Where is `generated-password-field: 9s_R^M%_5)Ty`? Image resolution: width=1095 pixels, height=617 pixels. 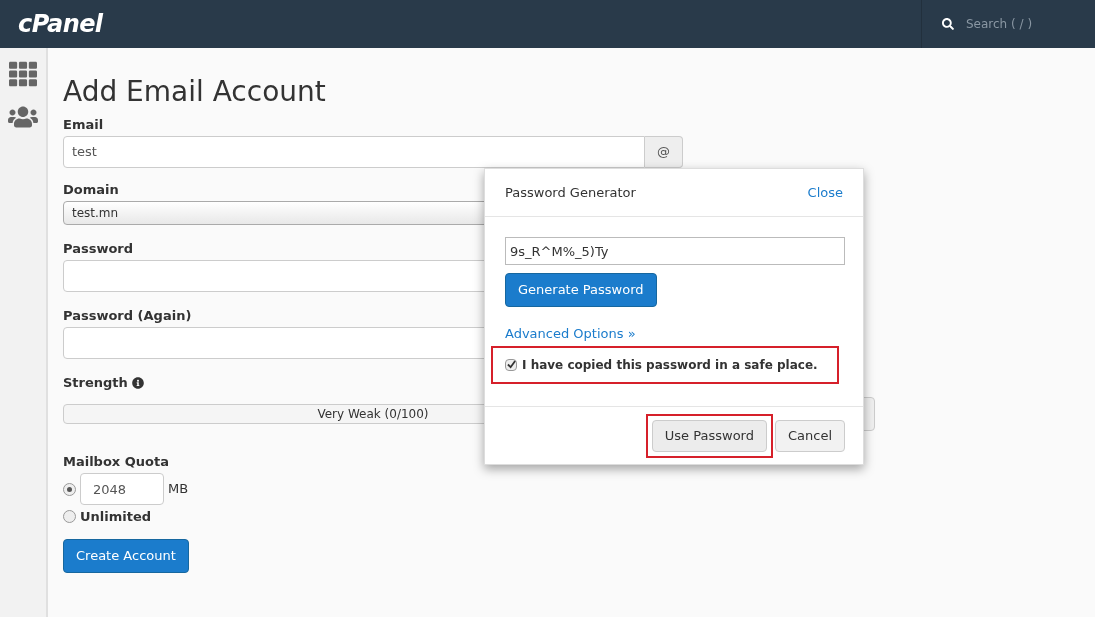
generated-password-field: 9s_R^M%_5)Ty is located at coordinates (675, 251).